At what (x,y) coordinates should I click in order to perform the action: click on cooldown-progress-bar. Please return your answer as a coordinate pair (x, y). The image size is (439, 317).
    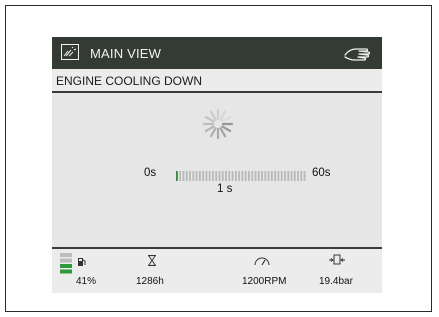
    Looking at the image, I should click on (241, 174).